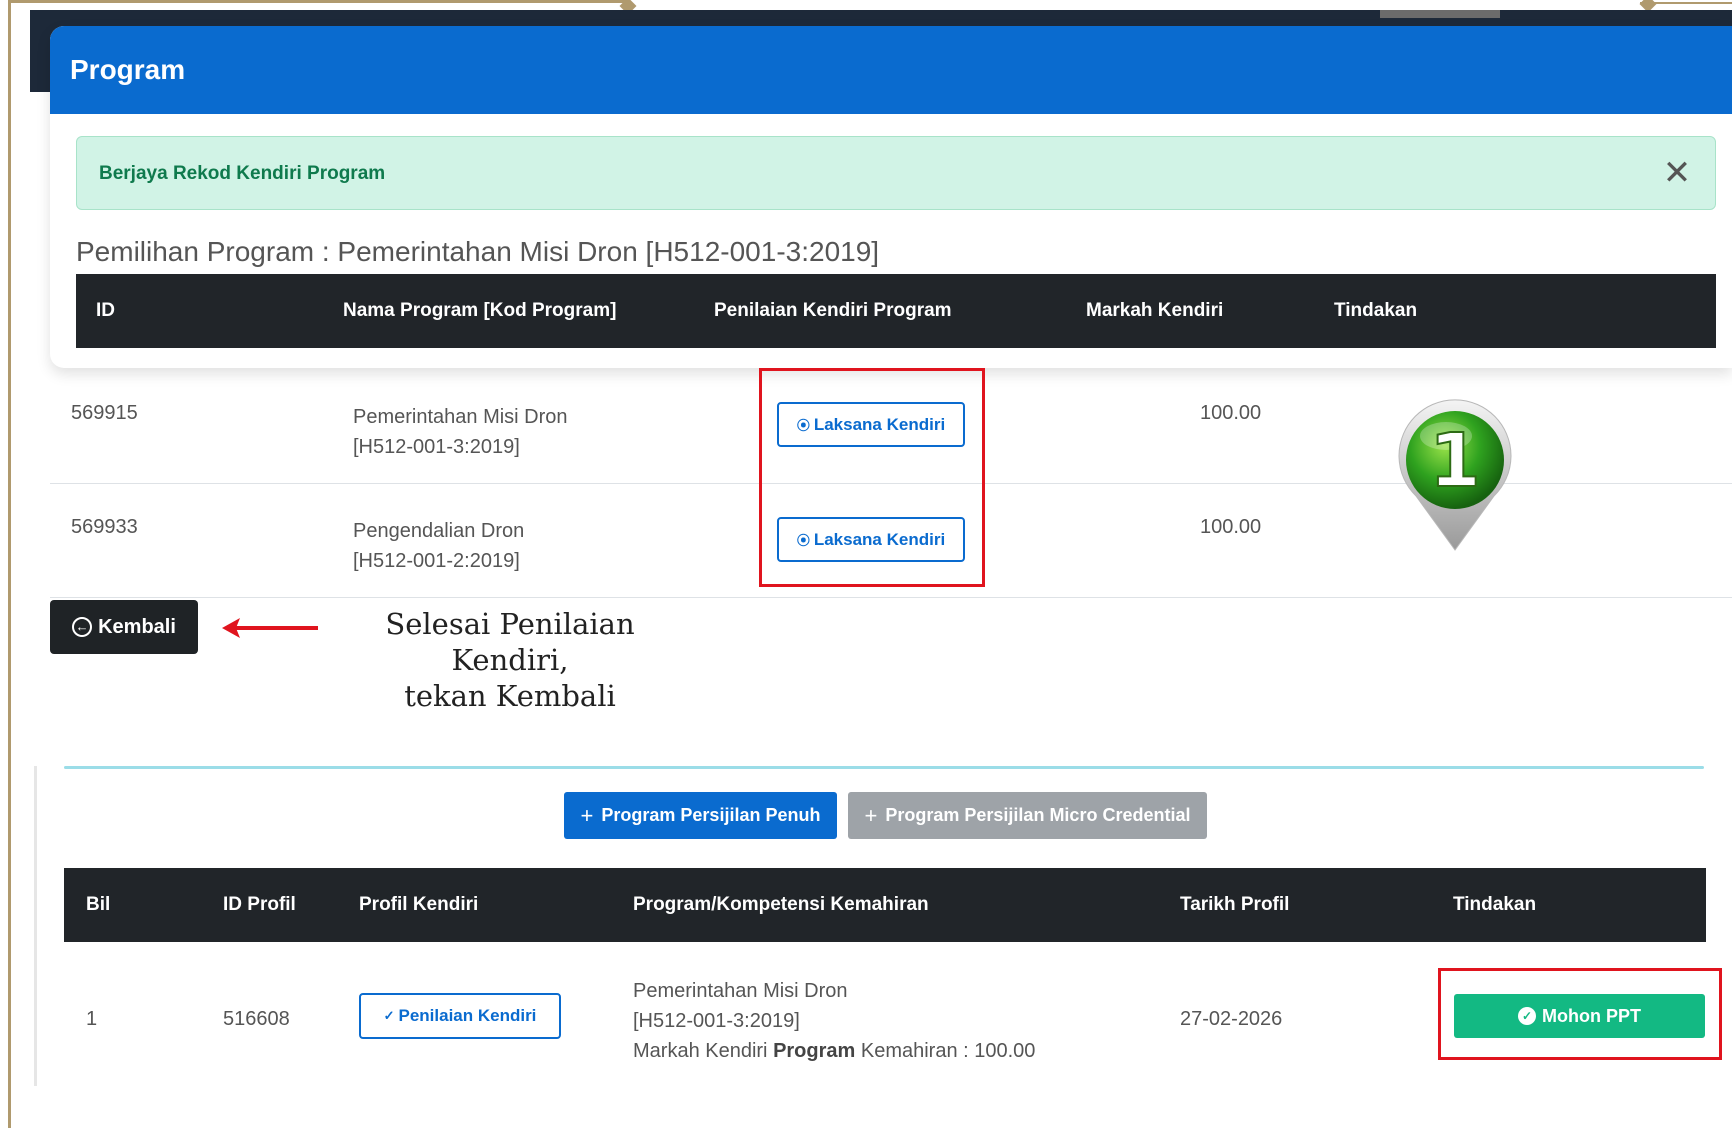  What do you see at coordinates (82, 627) in the screenshot?
I see `arrow-left-circle-icon: ←` at bounding box center [82, 627].